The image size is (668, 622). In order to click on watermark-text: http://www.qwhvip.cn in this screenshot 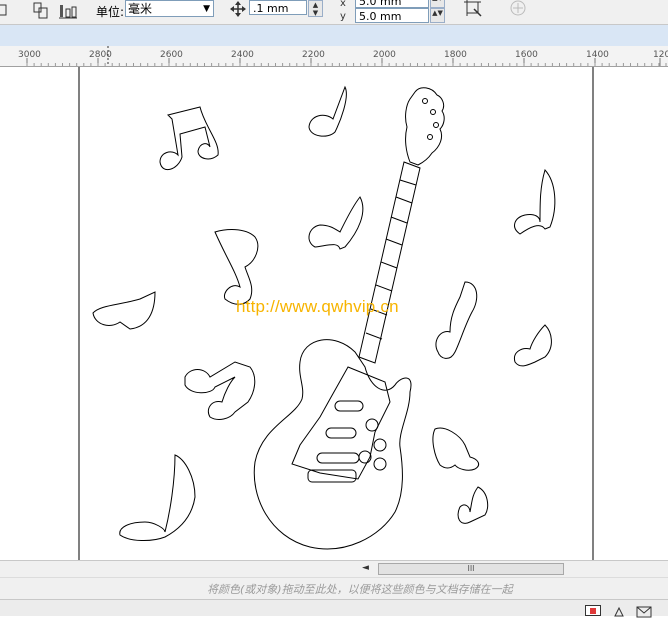, I will do `click(317, 306)`.